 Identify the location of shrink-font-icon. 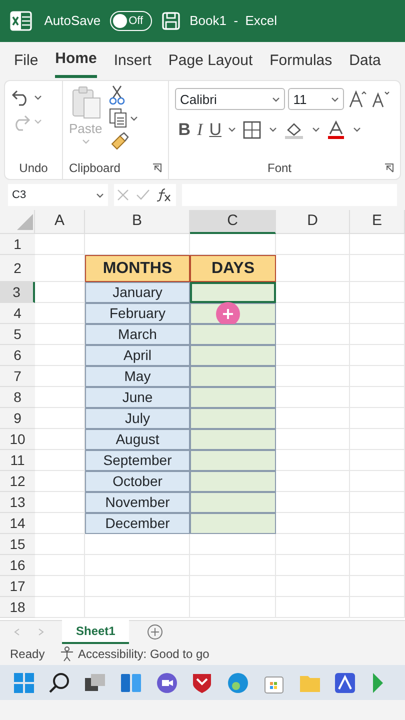
(380, 99).